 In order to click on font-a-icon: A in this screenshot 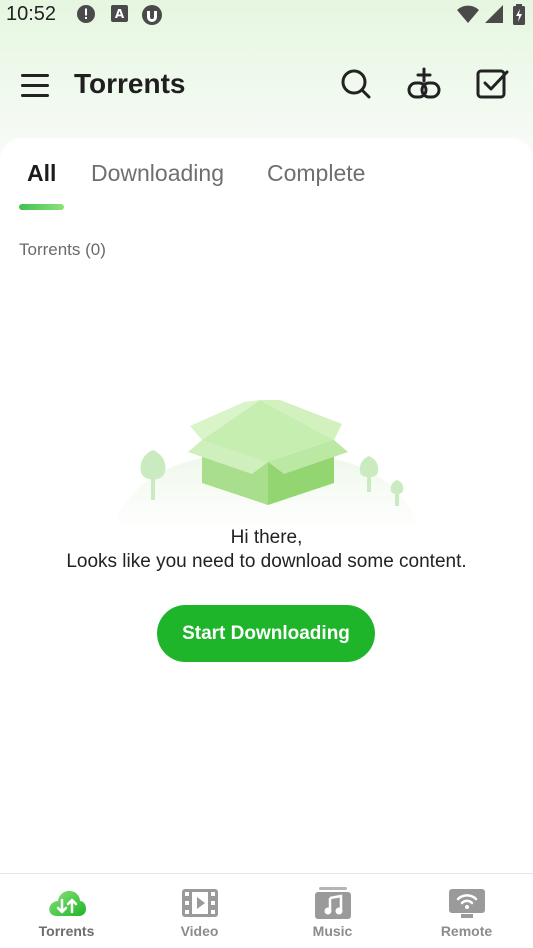, I will do `click(119, 16)`.